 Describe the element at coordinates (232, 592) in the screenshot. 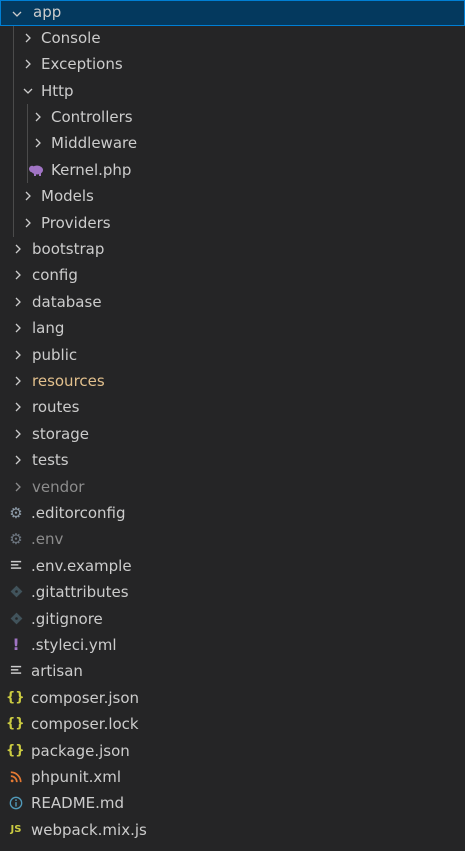

I see `tree-item-gitattributes: .gitattributes` at that location.